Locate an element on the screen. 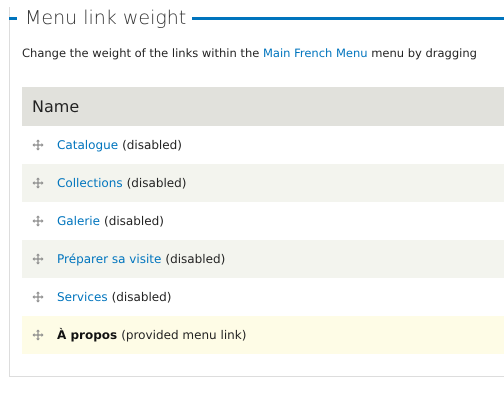 This screenshot has height=407, width=504. status-note: (provided menu link) is located at coordinates (183, 335).